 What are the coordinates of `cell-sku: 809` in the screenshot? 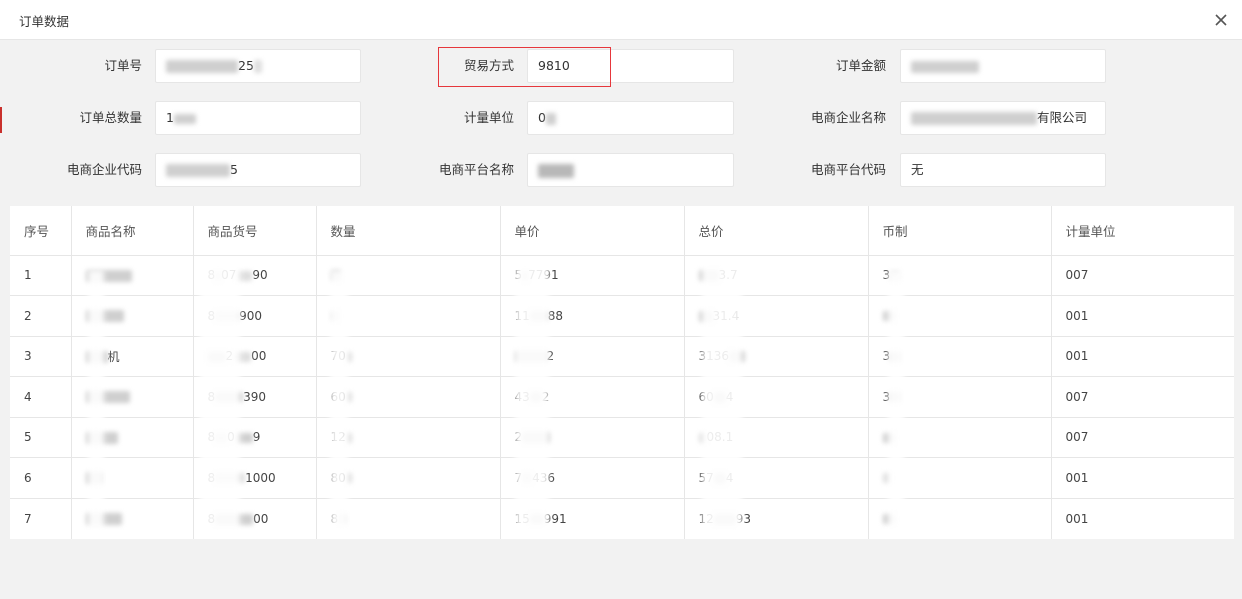 It's located at (255, 437).